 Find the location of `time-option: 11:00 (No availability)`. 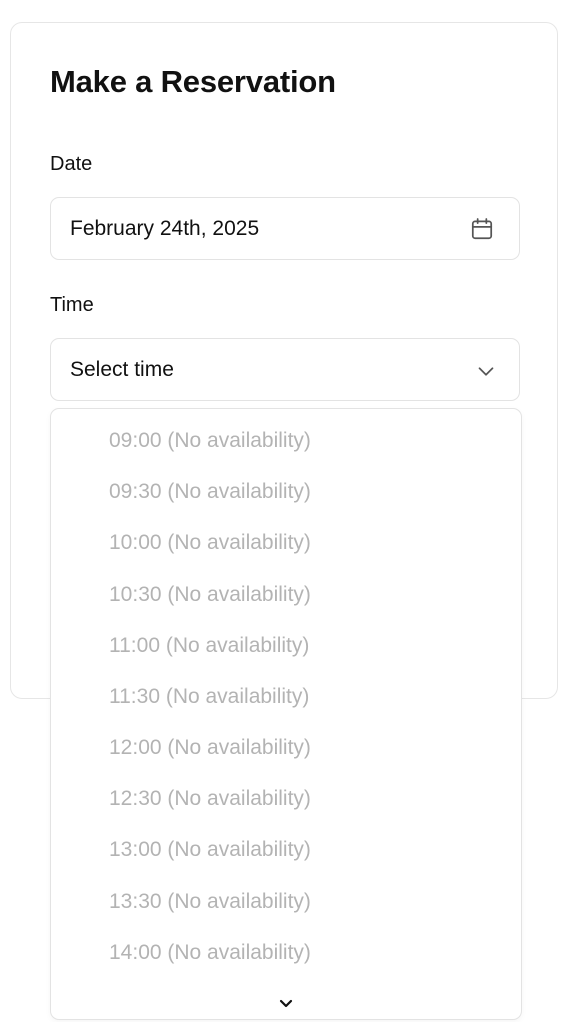

time-option: 11:00 (No availability) is located at coordinates (209, 646).